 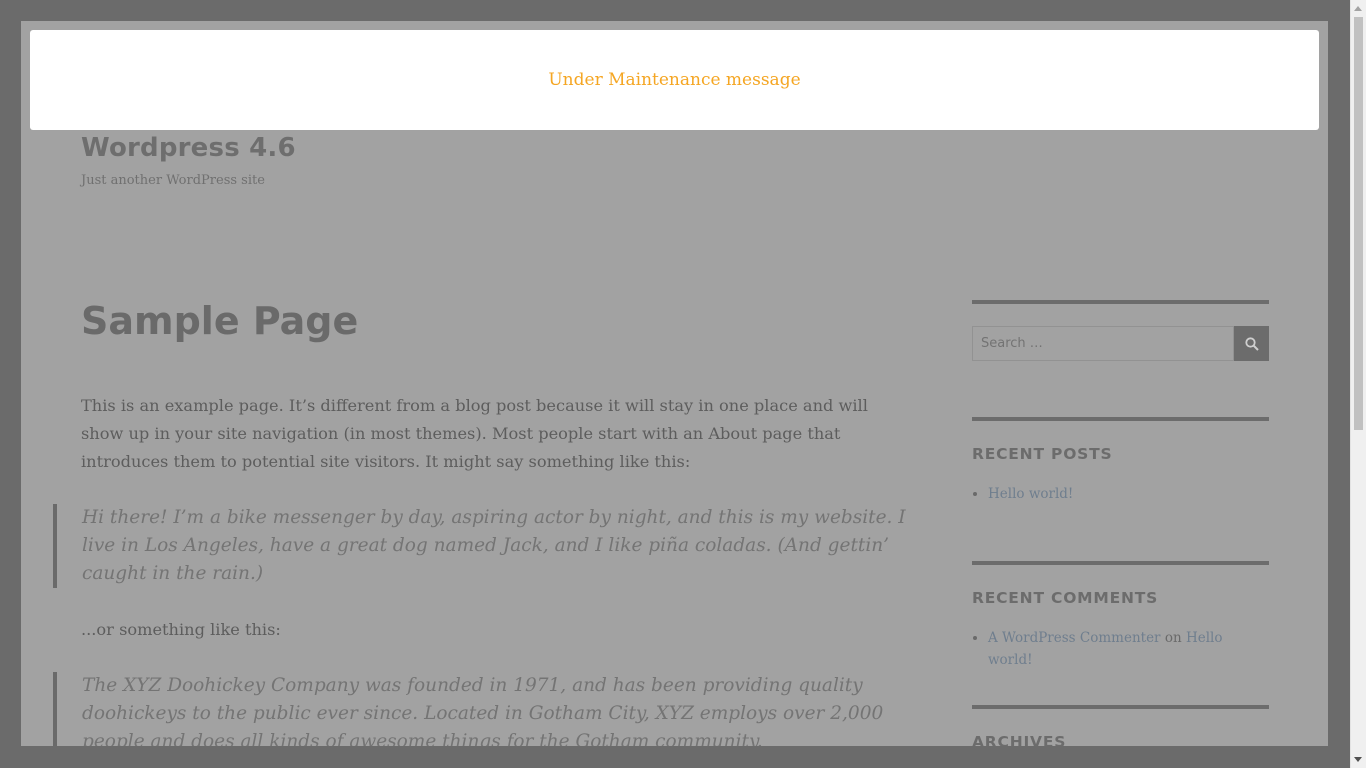 What do you see at coordinates (1019, 739) in the screenshot?
I see `archives-title: ARCHIVES` at bounding box center [1019, 739].